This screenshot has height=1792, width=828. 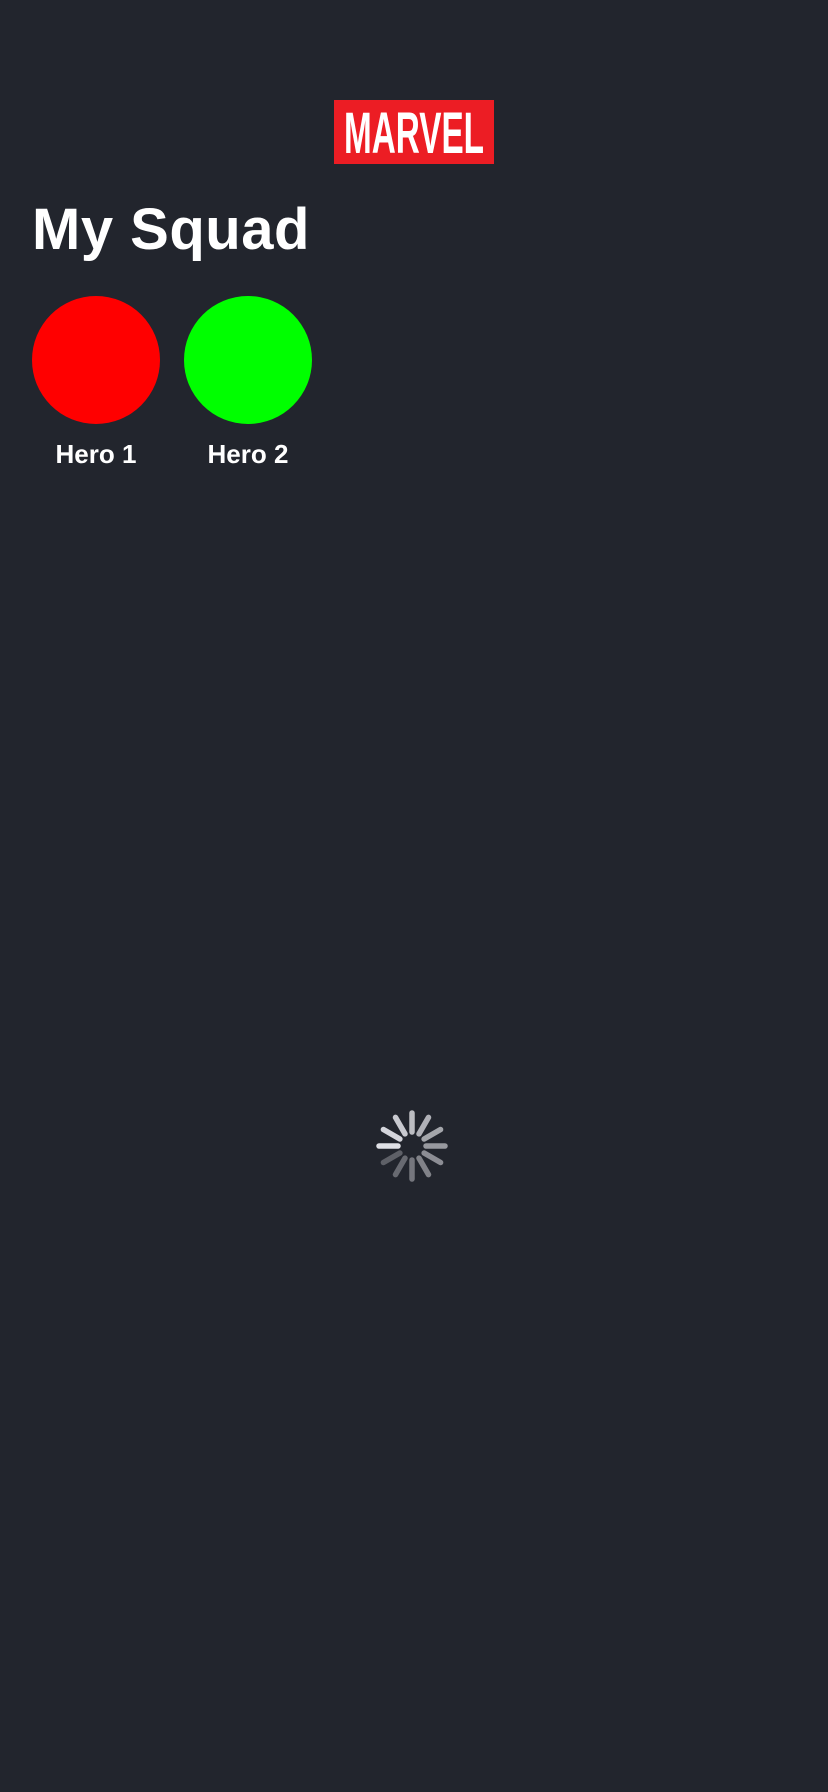 I want to click on marvel-logo-text: MARVEL, so click(x=414, y=132).